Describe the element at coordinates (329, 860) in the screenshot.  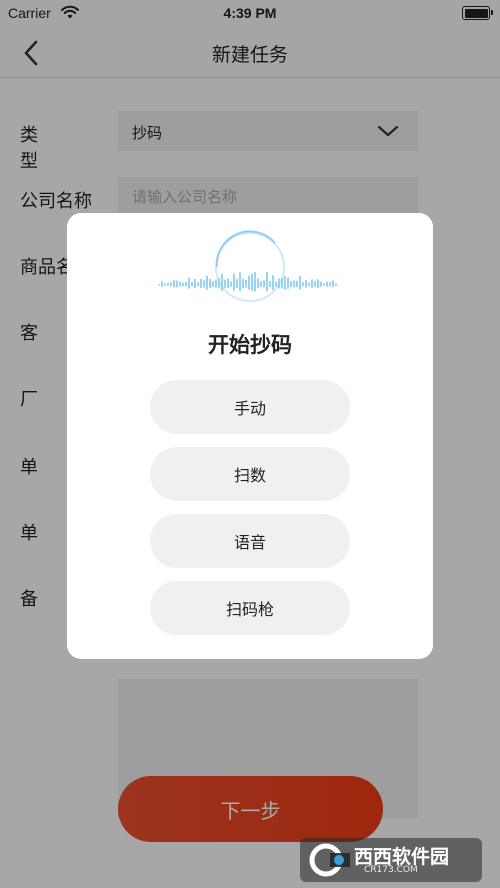
I see `watermark-logo` at that location.